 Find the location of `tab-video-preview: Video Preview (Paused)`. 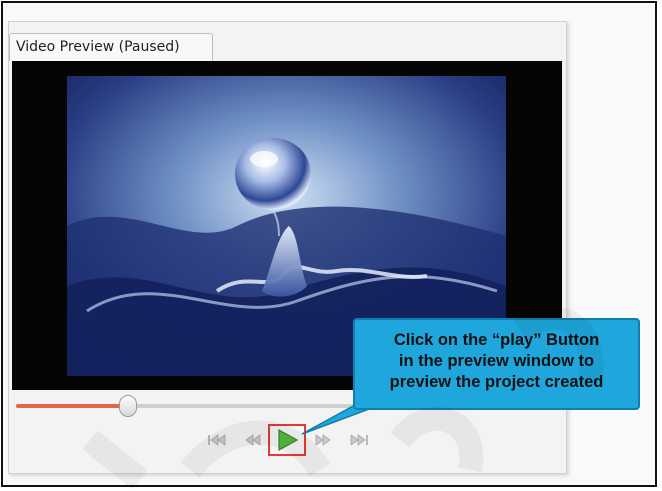

tab-video-preview: Video Preview (Paused) is located at coordinates (111, 47).